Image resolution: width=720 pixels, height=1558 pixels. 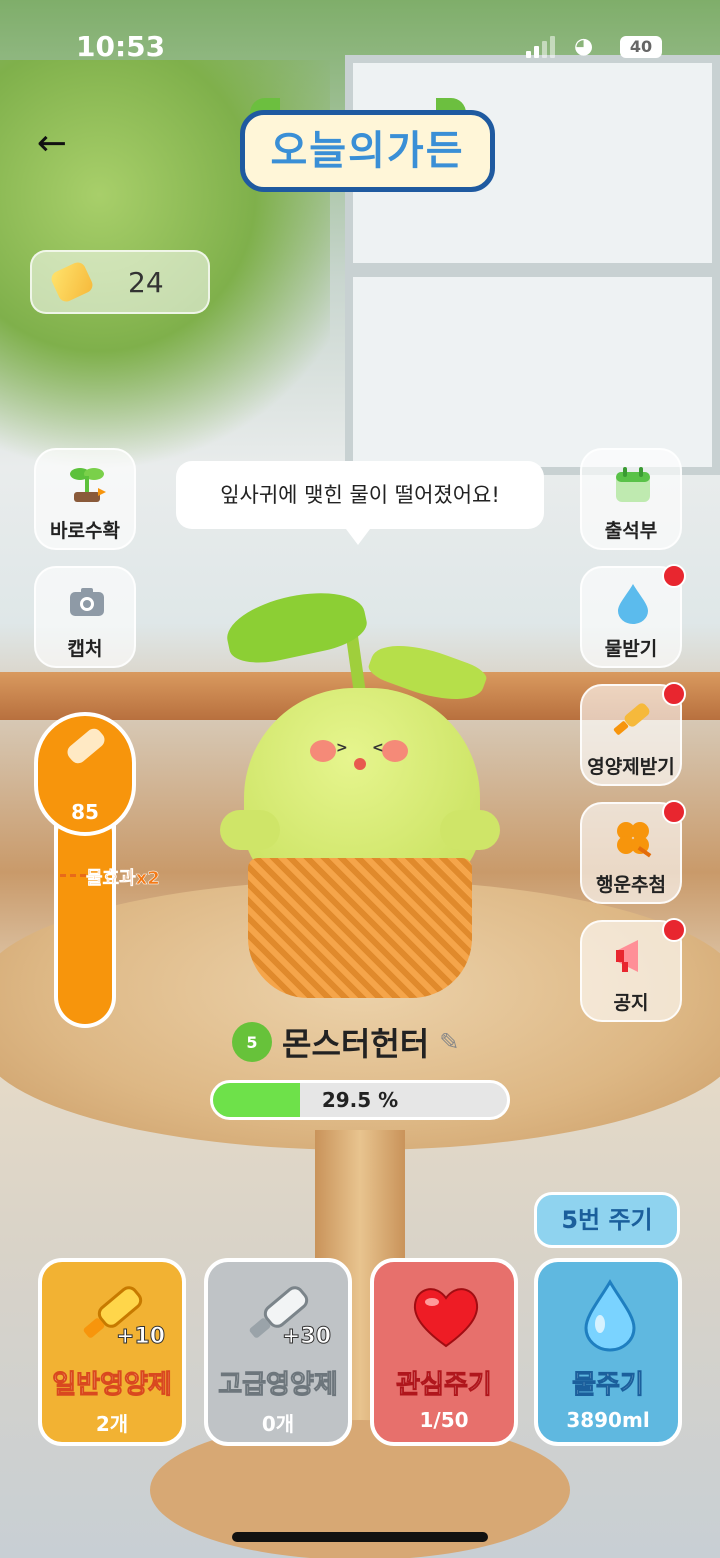 What do you see at coordinates (121, 46) in the screenshot?
I see `status-time: 10:53` at bounding box center [121, 46].